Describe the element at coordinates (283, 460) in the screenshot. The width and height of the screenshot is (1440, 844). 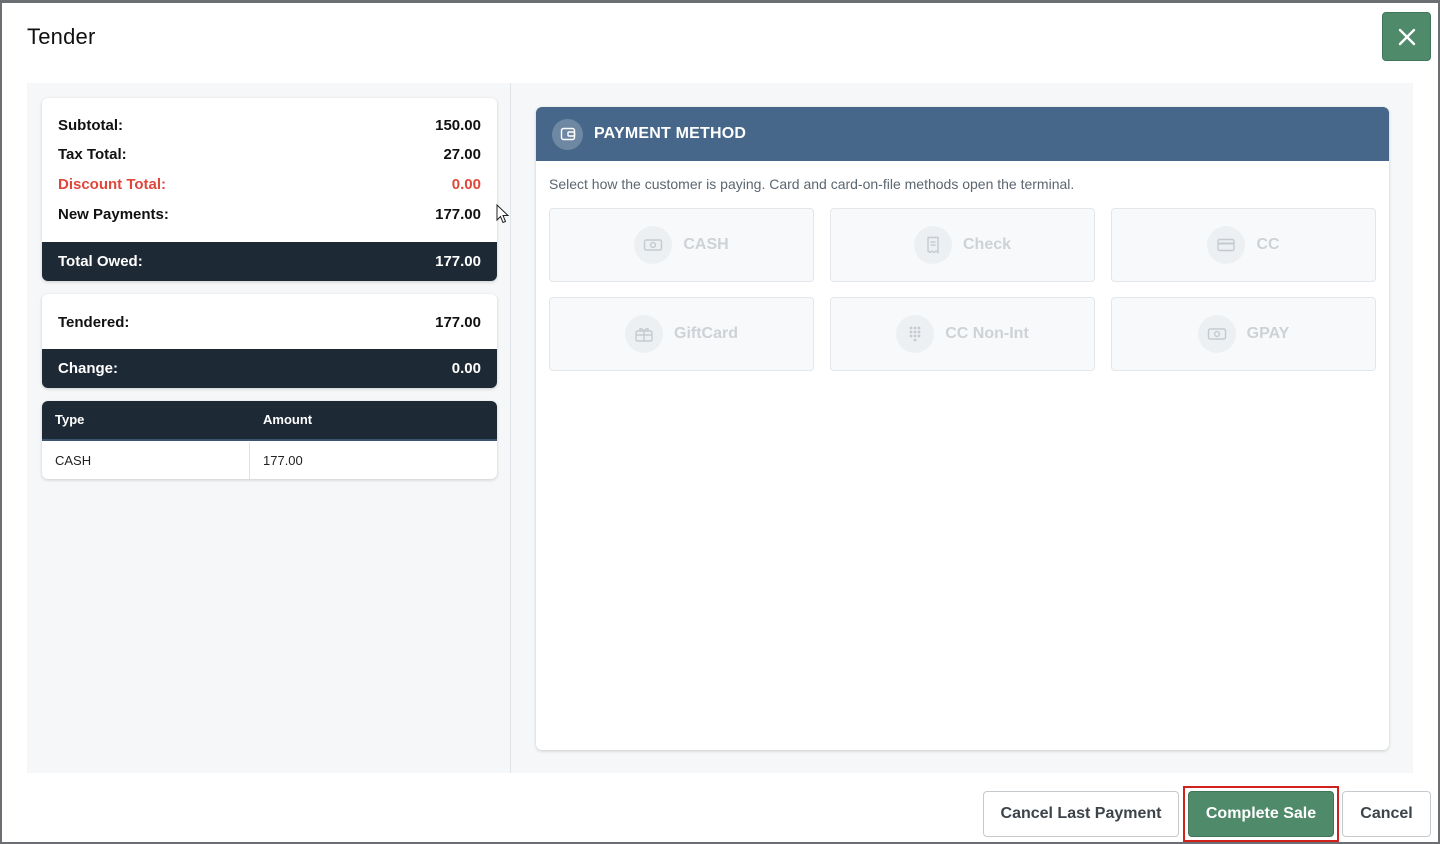
I see `payment-amount-cell: 177.00` at that location.